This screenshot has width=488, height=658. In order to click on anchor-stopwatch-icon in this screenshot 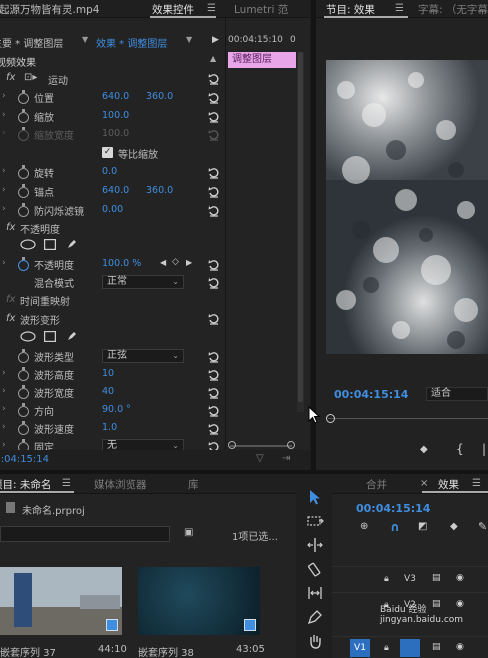, I will do `click(23, 191)`.